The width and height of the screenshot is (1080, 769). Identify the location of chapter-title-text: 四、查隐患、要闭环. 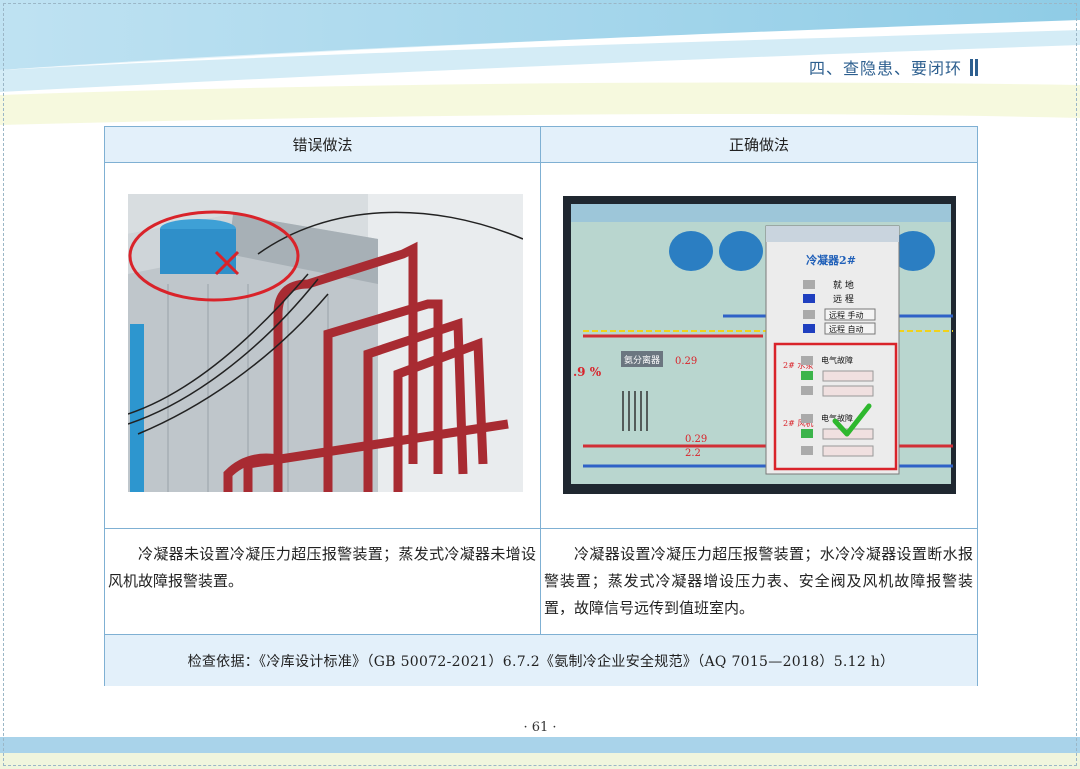
(885, 68).